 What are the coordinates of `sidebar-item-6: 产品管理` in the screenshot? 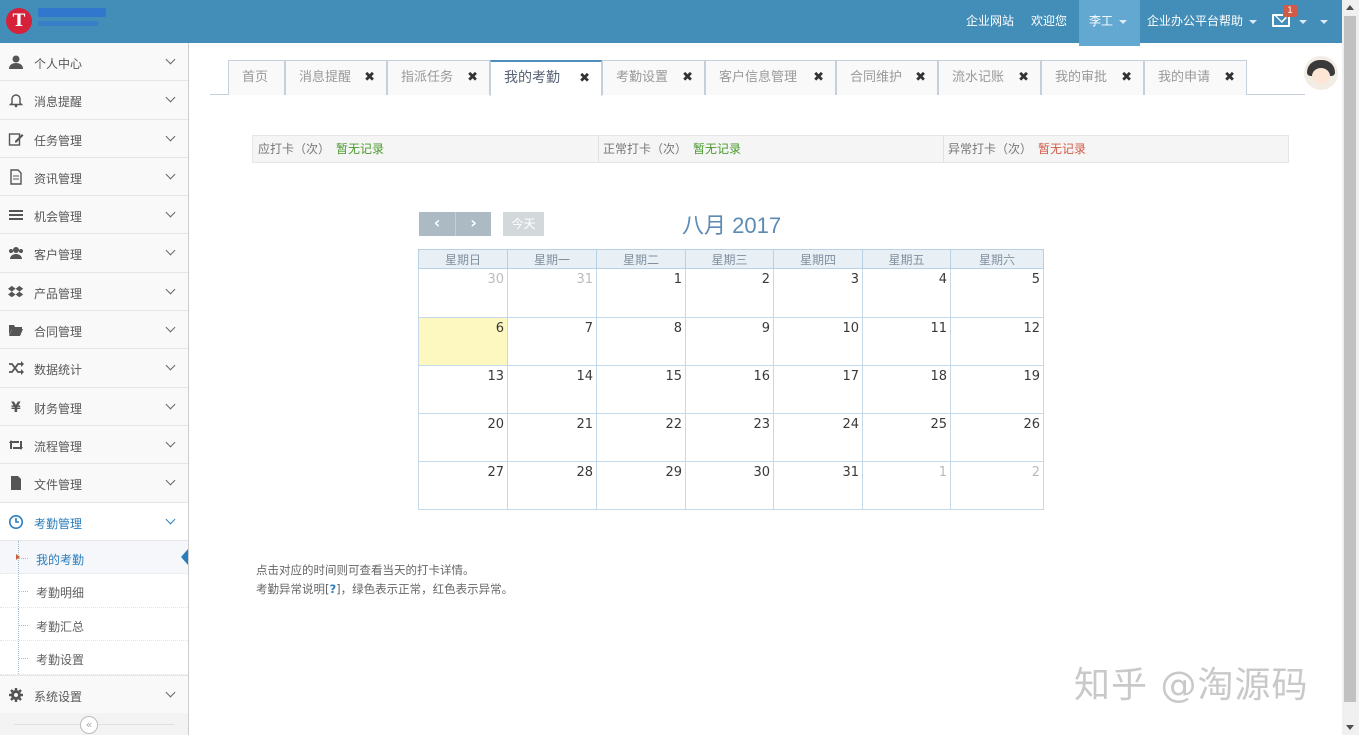 It's located at (94, 292).